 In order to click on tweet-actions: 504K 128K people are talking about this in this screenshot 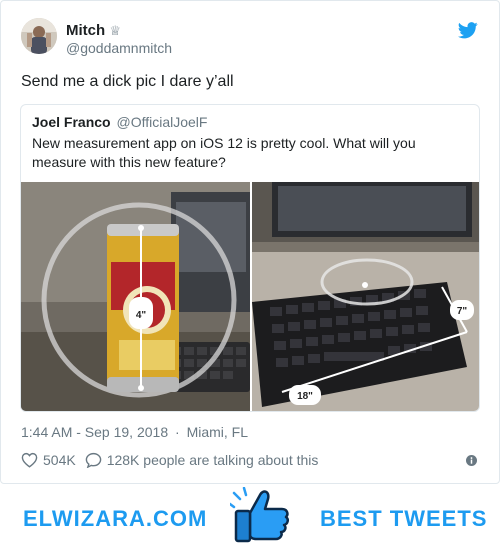, I will do `click(169, 460)`.